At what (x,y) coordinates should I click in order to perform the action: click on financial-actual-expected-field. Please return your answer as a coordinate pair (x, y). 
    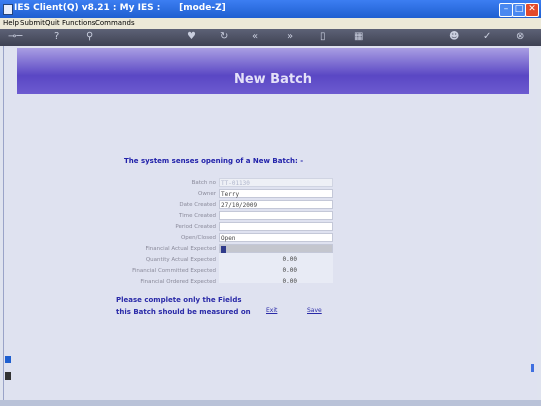
    Looking at the image, I should click on (276, 248).